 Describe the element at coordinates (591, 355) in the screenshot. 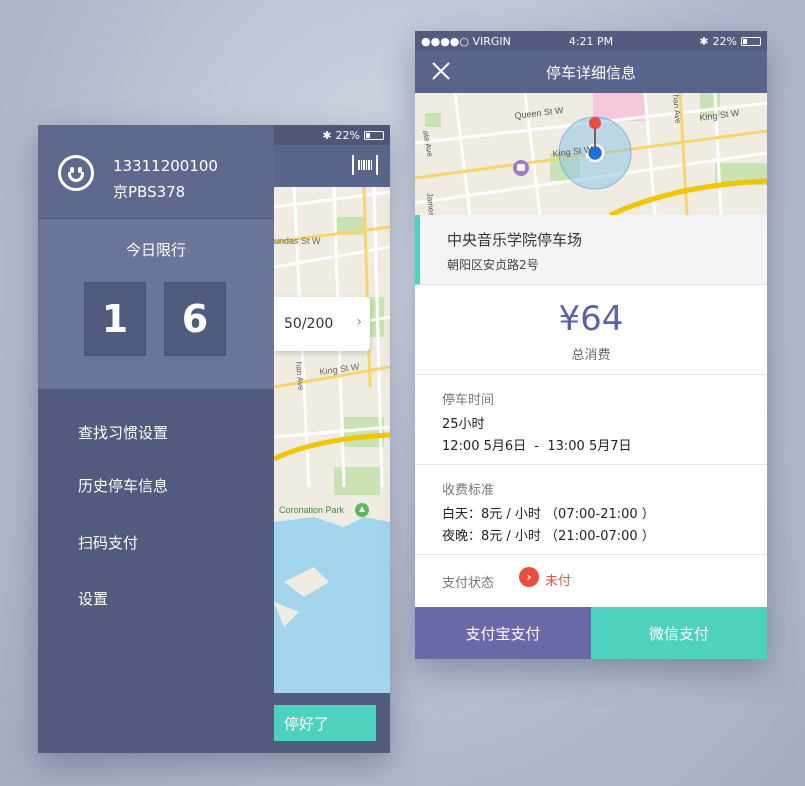

I see `cost-label: 总消费` at that location.